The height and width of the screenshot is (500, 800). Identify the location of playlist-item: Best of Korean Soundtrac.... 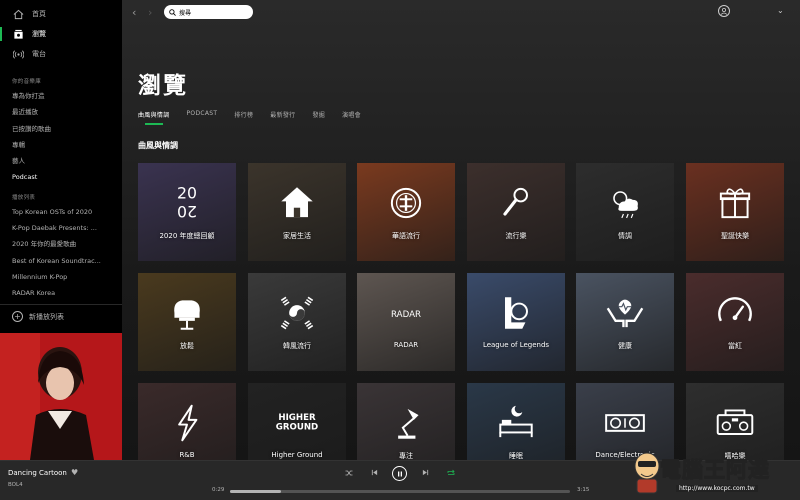
(56, 261).